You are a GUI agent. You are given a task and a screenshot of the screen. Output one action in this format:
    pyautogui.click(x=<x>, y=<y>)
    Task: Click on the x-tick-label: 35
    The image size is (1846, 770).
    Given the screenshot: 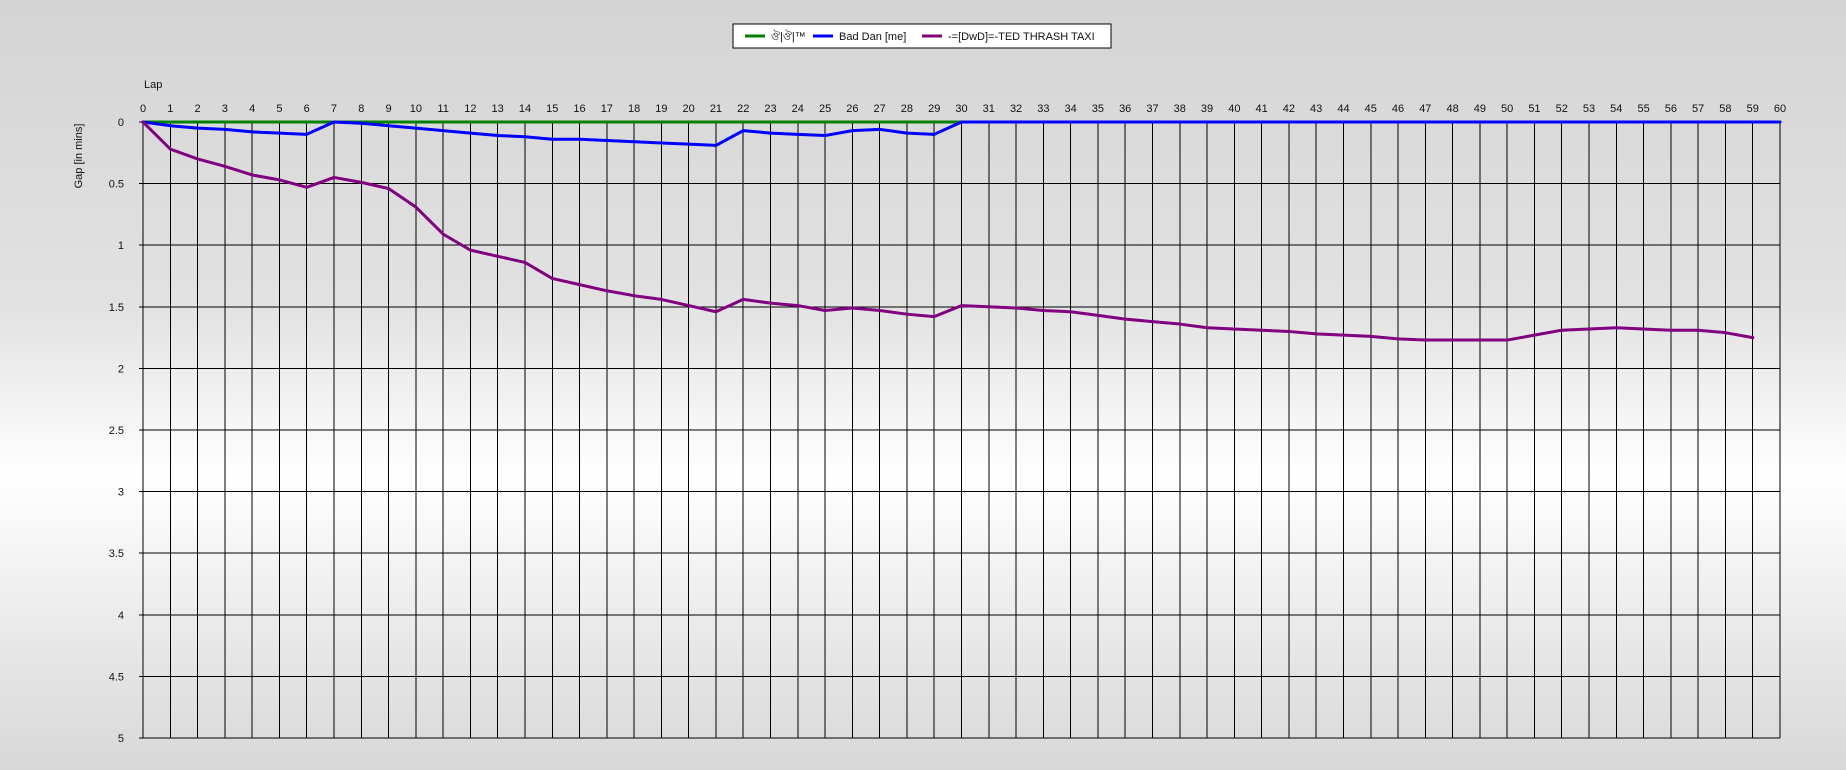 What is the action you would take?
    pyautogui.click(x=1098, y=109)
    